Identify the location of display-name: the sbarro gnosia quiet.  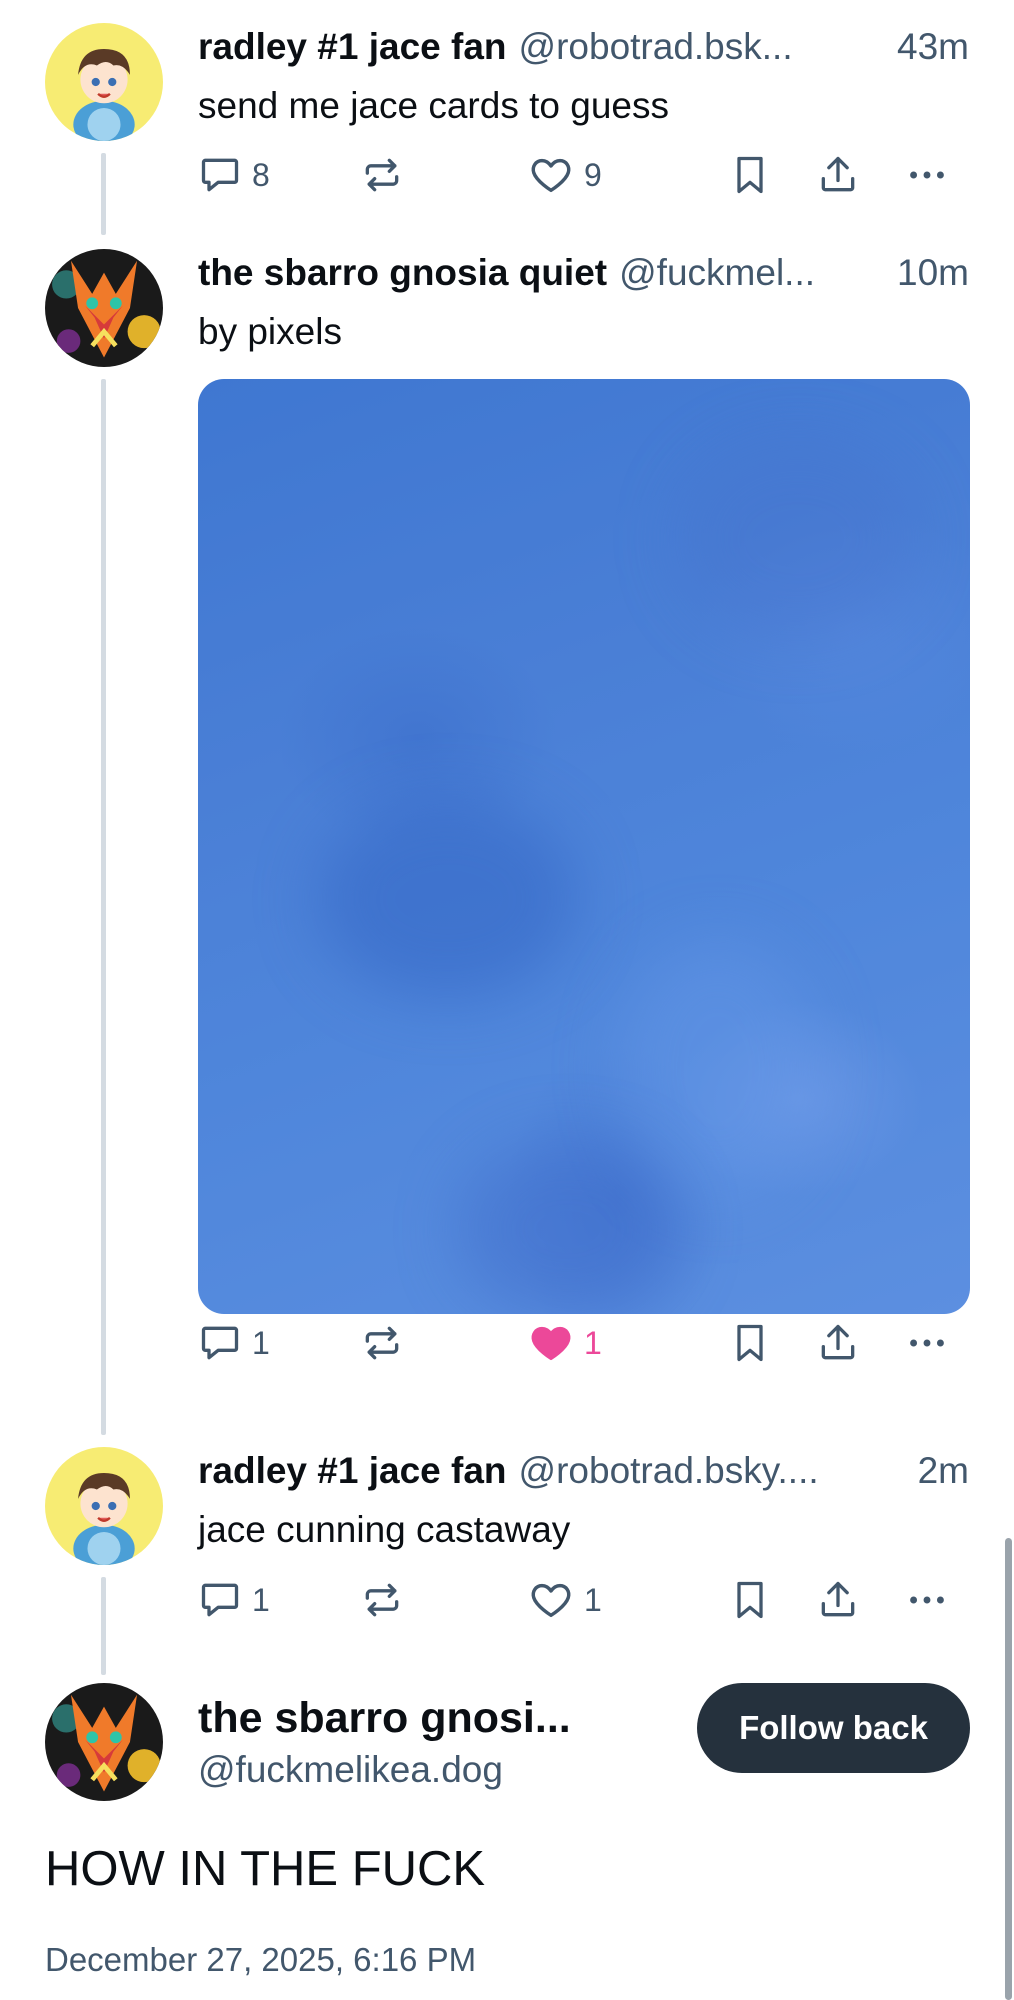
(402, 273).